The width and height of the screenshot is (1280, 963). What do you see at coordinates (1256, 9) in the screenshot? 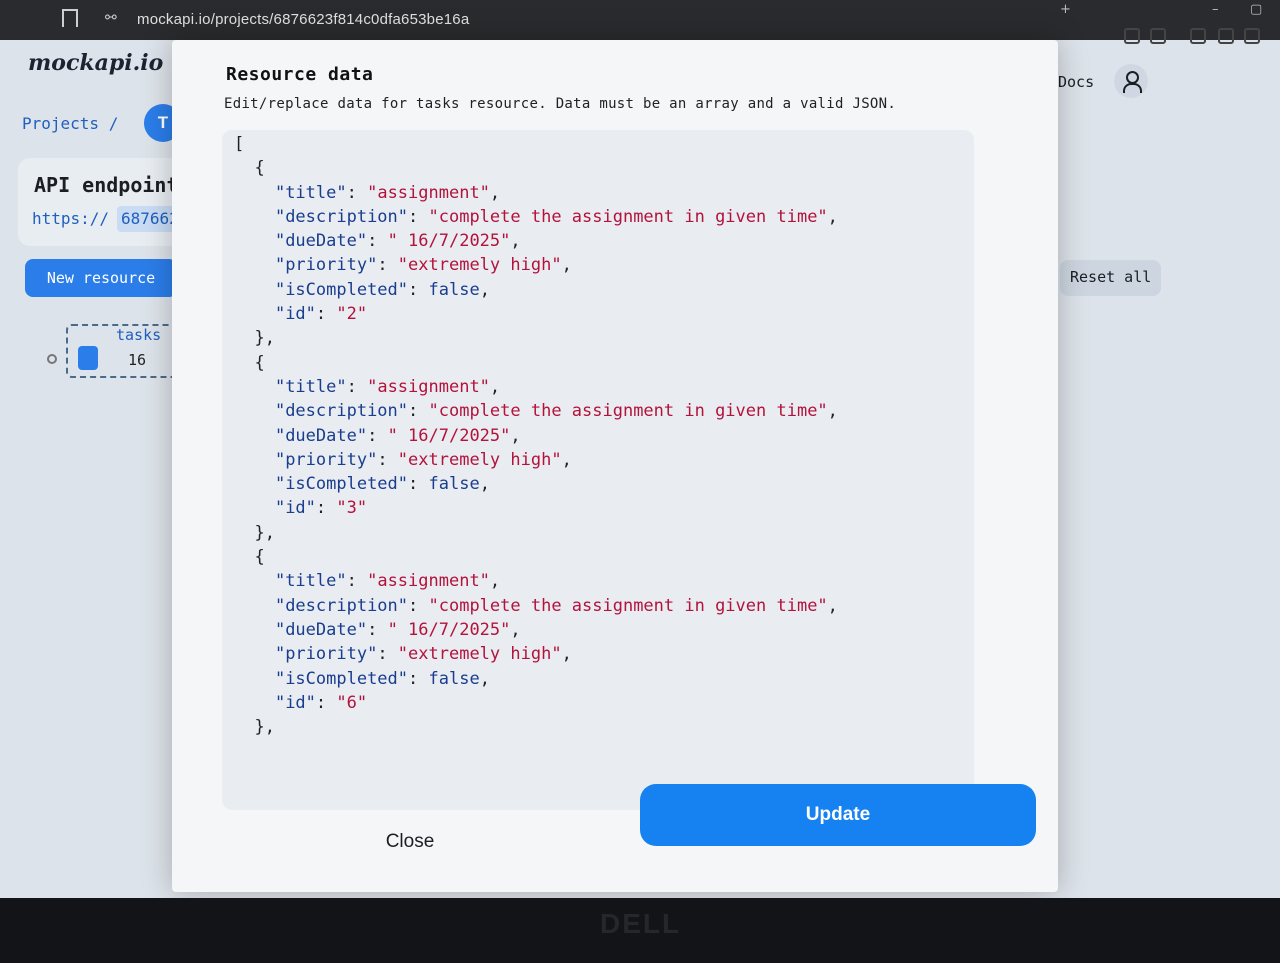
I see `maximize-button: ▢` at bounding box center [1256, 9].